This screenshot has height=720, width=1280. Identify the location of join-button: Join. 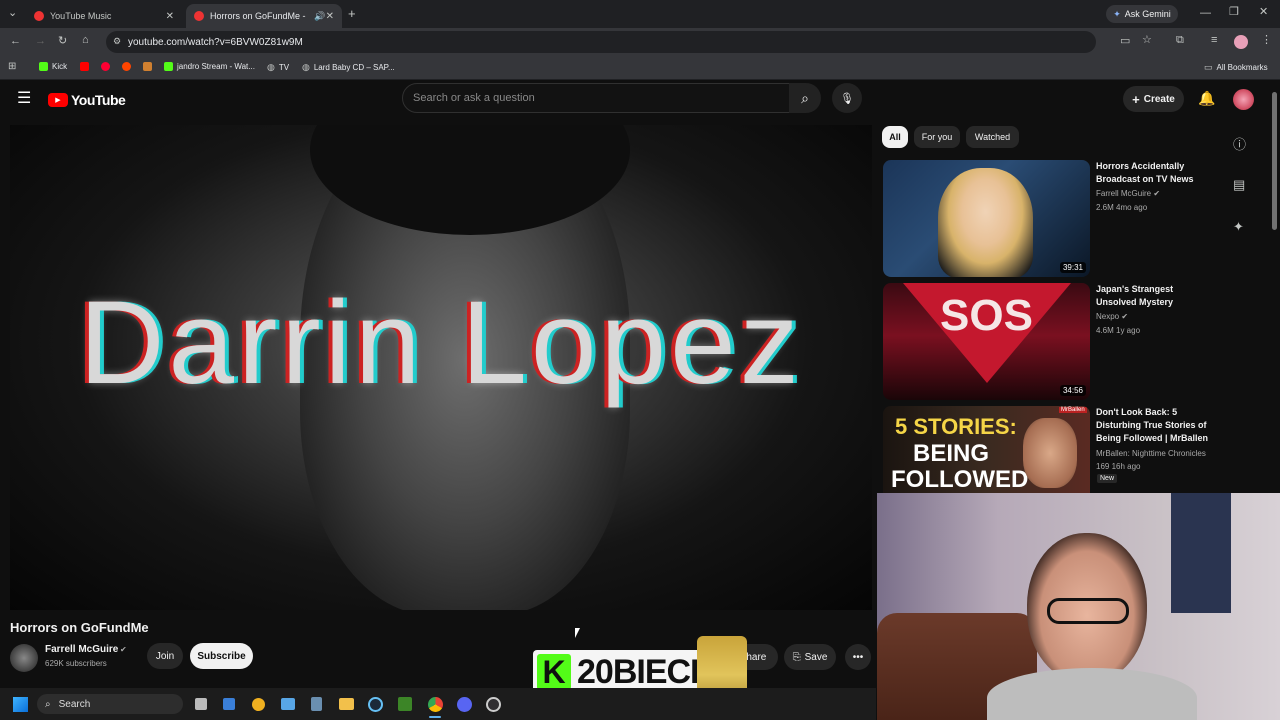
(165, 656).